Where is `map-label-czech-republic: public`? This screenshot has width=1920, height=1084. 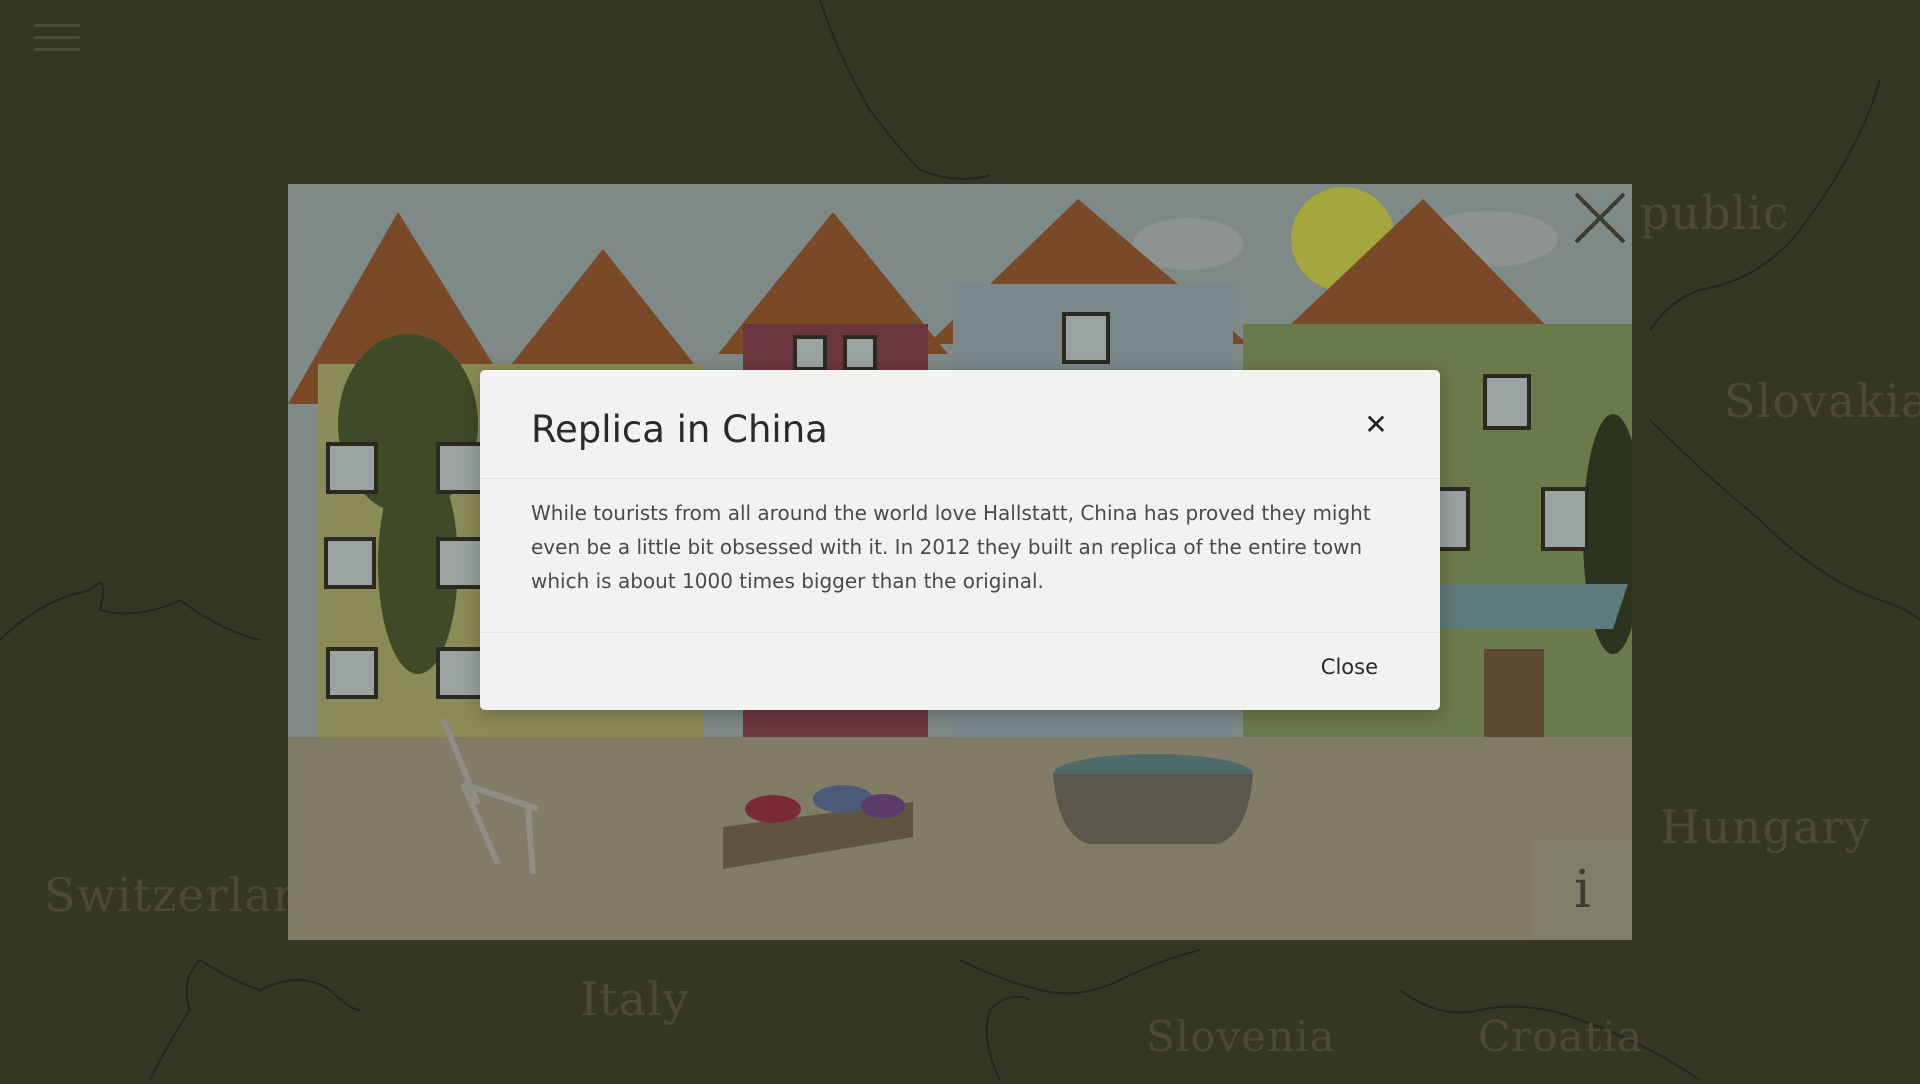 map-label-czech-republic: public is located at coordinates (1715, 213).